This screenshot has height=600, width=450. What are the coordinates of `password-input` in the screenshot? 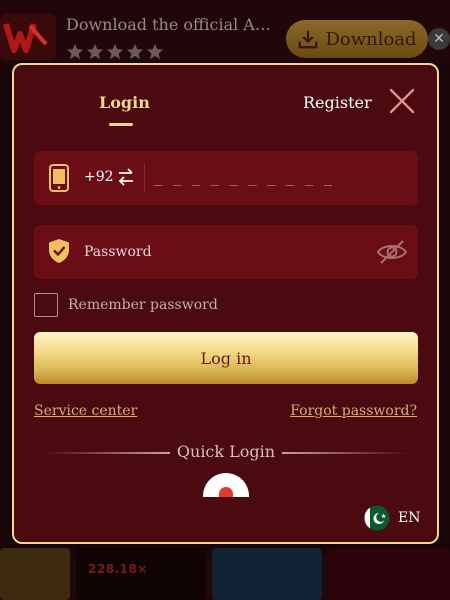 It's located at (224, 252).